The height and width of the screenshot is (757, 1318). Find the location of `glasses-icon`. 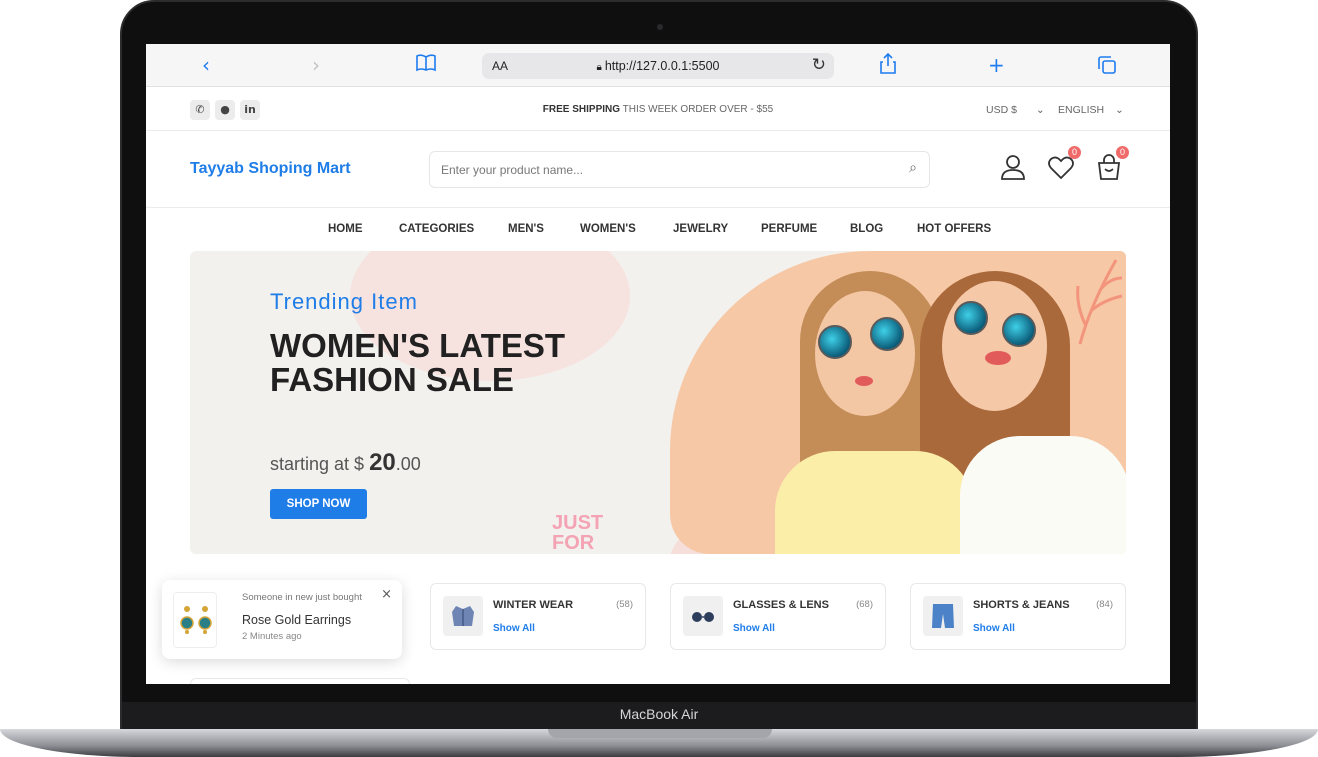

glasses-icon is located at coordinates (703, 616).